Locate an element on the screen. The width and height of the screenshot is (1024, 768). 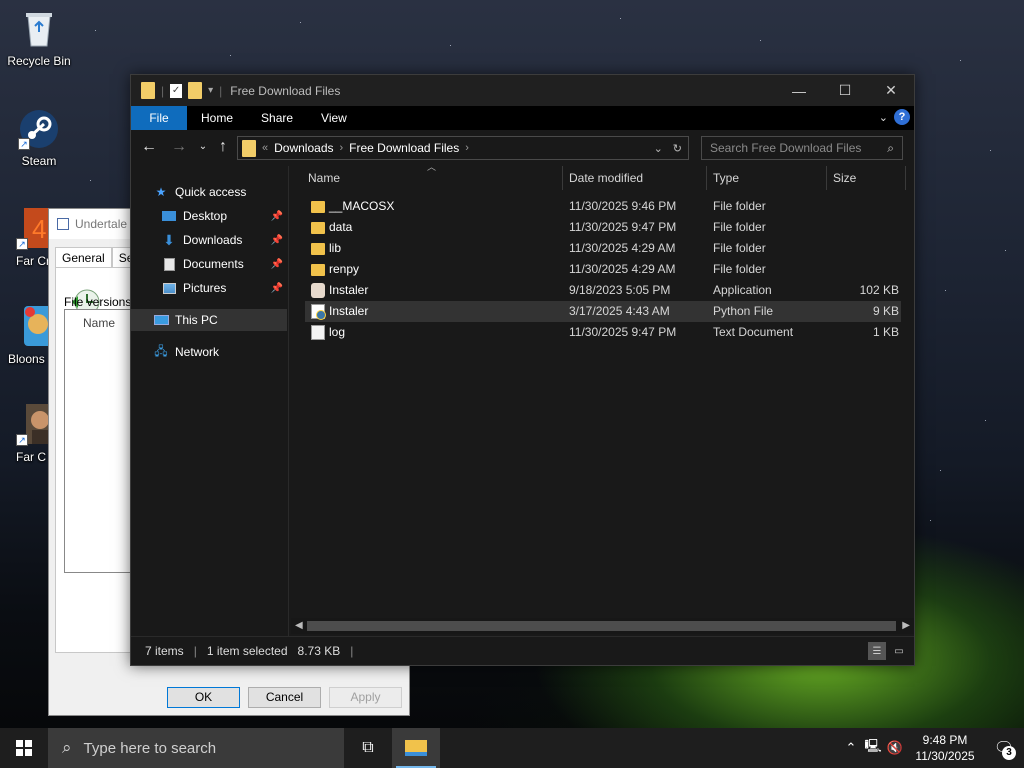
download-icon: ⬇ is located at coordinates (169, 239).